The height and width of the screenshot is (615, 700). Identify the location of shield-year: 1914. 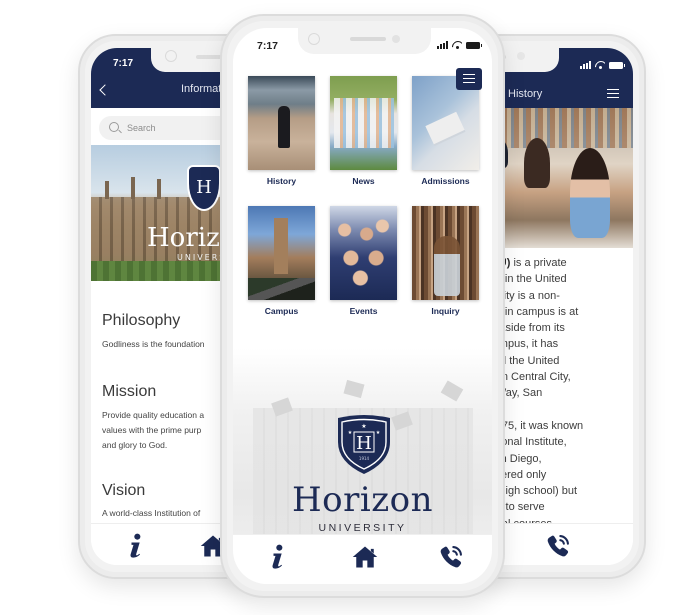
(364, 458).